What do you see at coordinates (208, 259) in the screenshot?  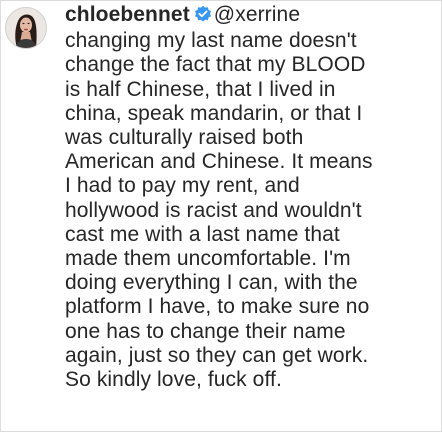 I see `comment-line: made them uncomfortable. I'm` at bounding box center [208, 259].